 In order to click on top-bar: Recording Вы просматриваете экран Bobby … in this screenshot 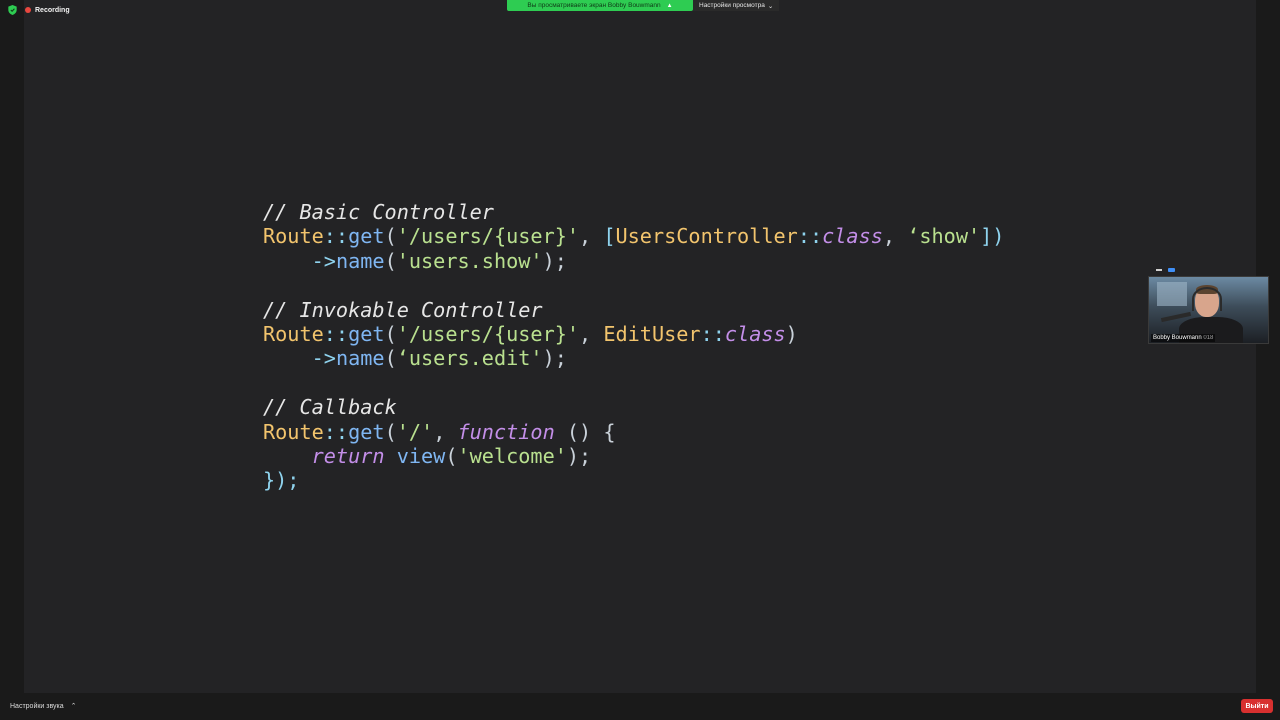, I will do `click(640, 11)`.